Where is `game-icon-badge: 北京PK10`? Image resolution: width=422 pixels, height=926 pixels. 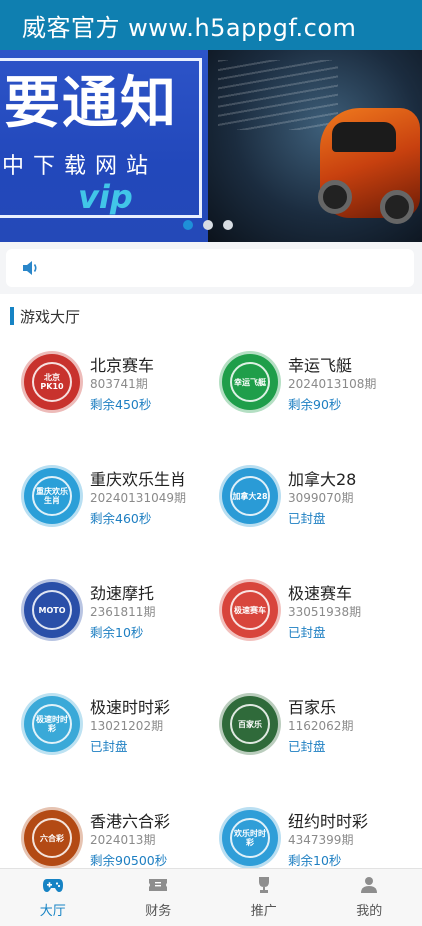 game-icon-badge: 北京PK10 is located at coordinates (52, 382).